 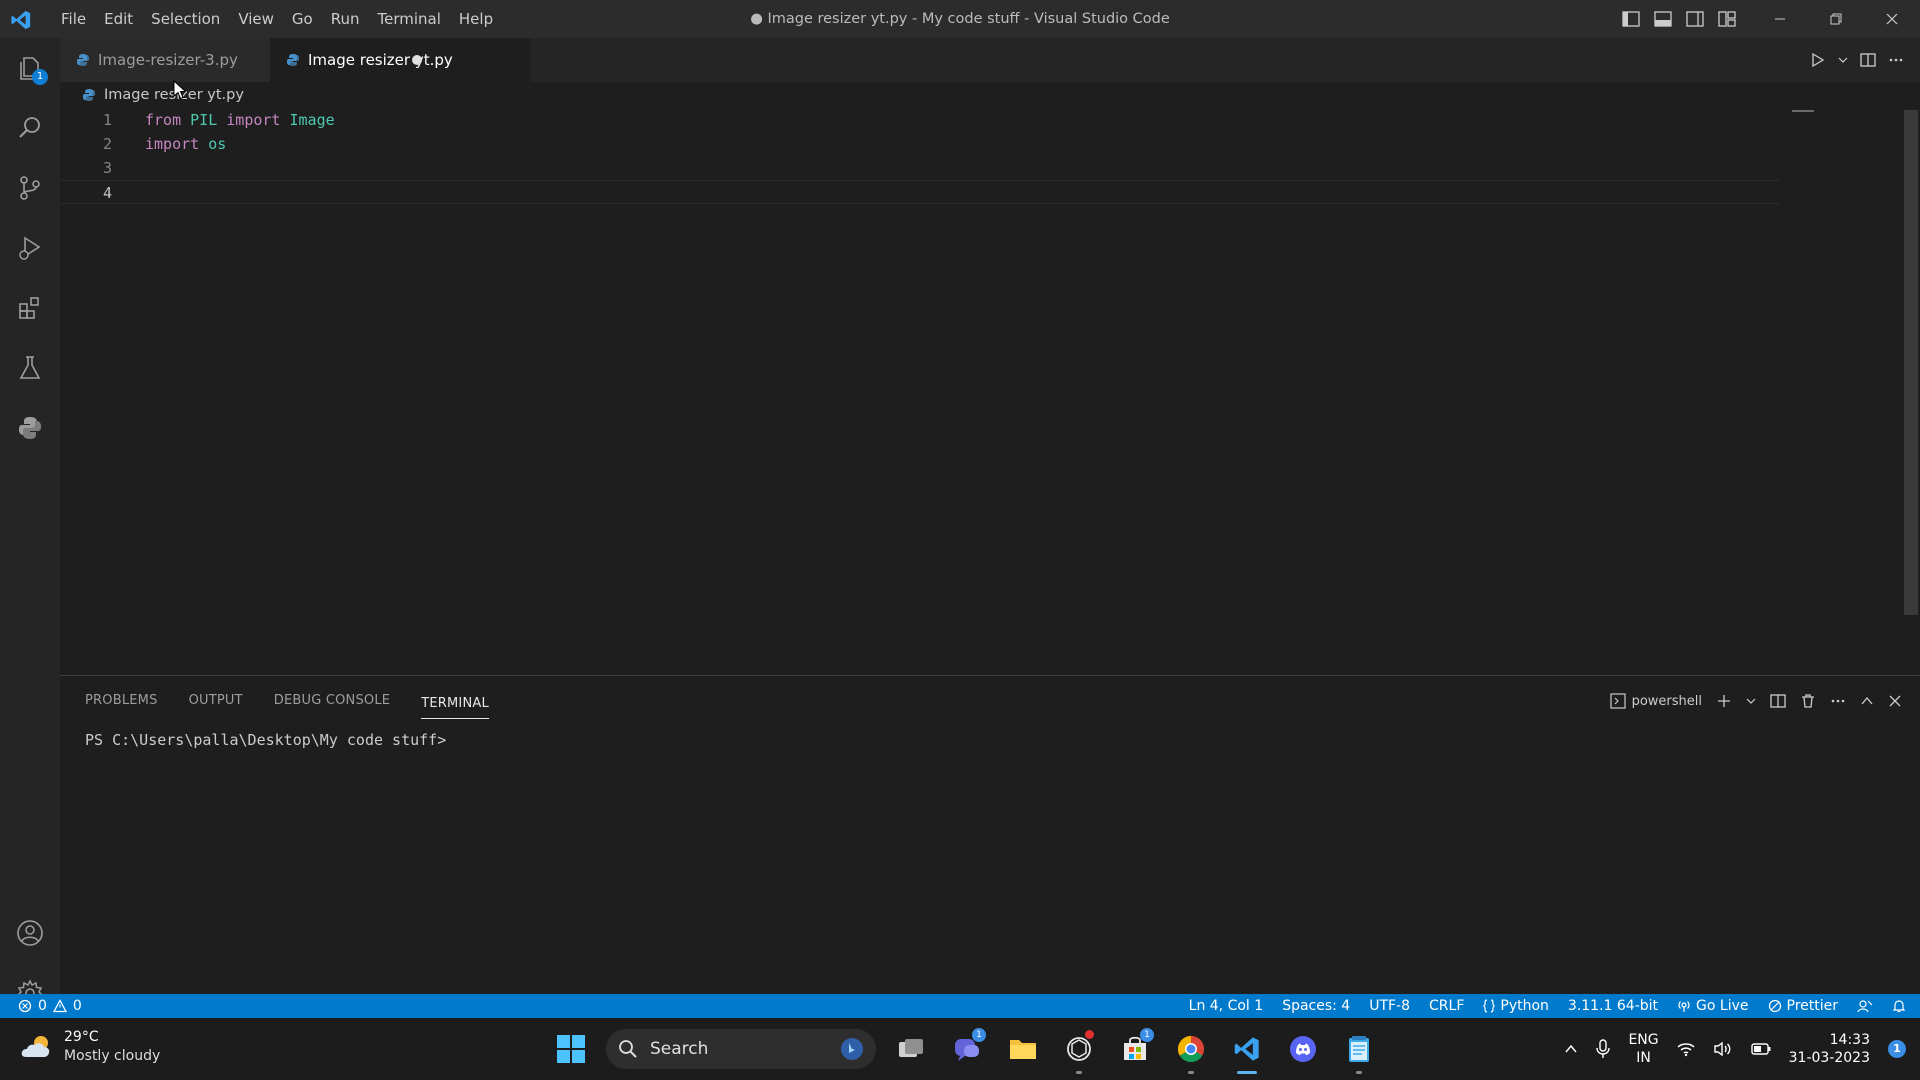 What do you see at coordinates (30, 248) in the screenshot?
I see `run-debug-button` at bounding box center [30, 248].